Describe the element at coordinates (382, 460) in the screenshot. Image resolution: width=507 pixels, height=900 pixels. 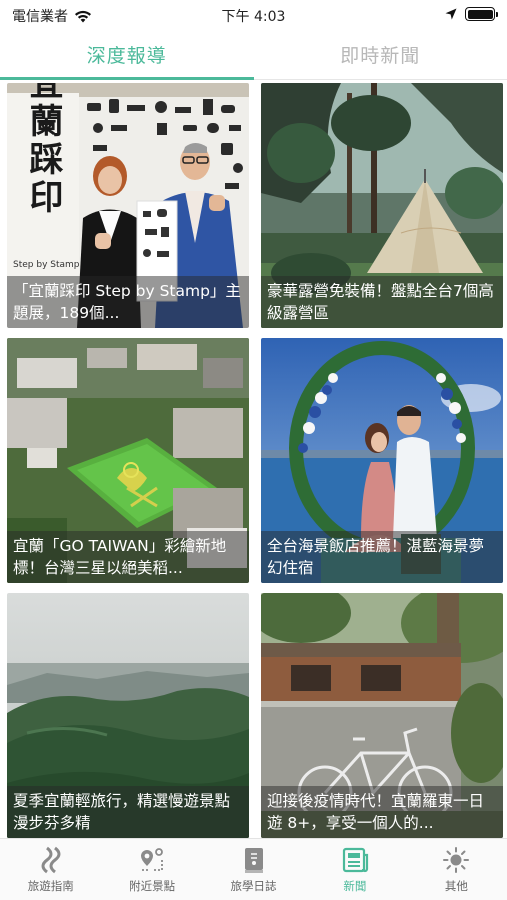
I see `article-card: 全台海景飯店推薦！湛藍海景夢幻住宿` at that location.